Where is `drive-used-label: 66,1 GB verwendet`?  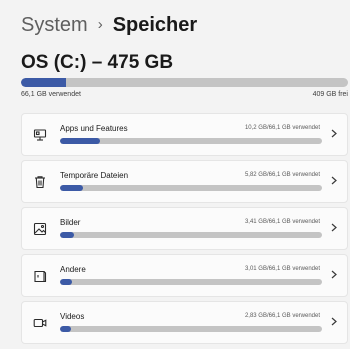 drive-used-label: 66,1 GB verwendet is located at coordinates (51, 94).